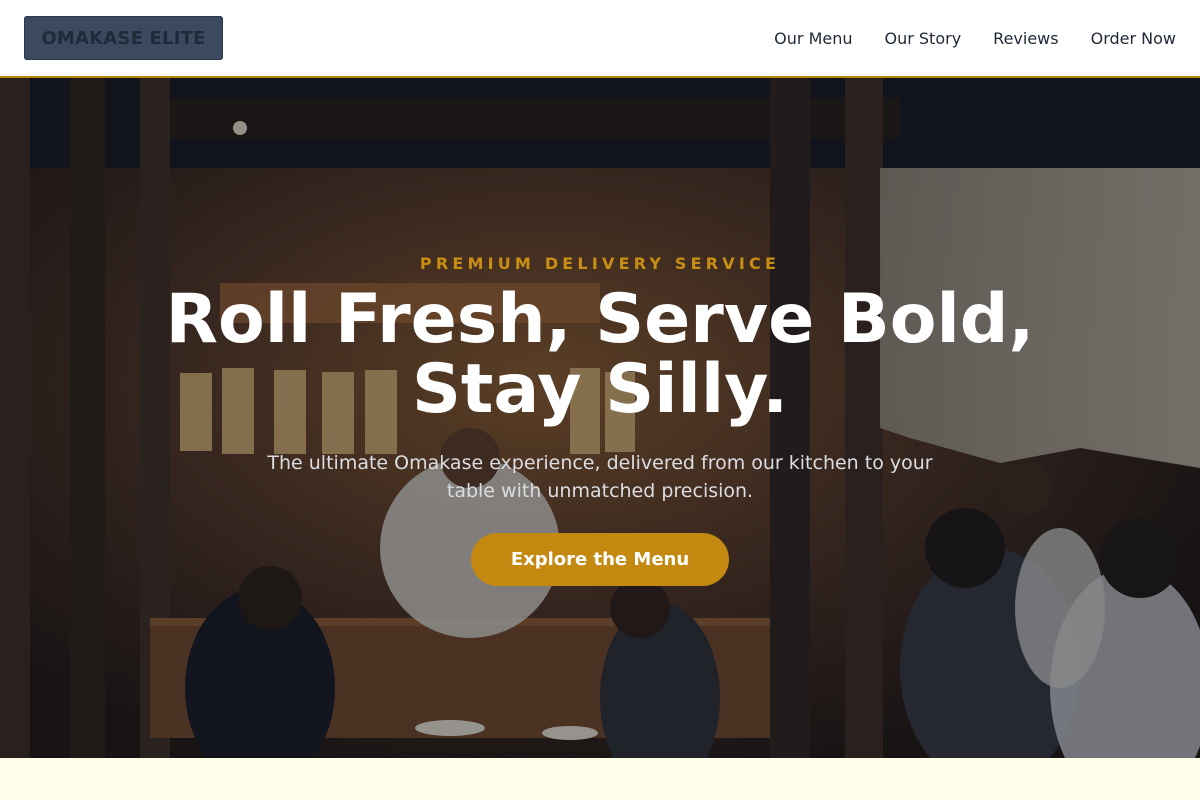 The width and height of the screenshot is (1200, 800). What do you see at coordinates (600, 263) in the screenshot?
I see `hero-eyebrow: PREMIUM DELIVERY SERVICE` at bounding box center [600, 263].